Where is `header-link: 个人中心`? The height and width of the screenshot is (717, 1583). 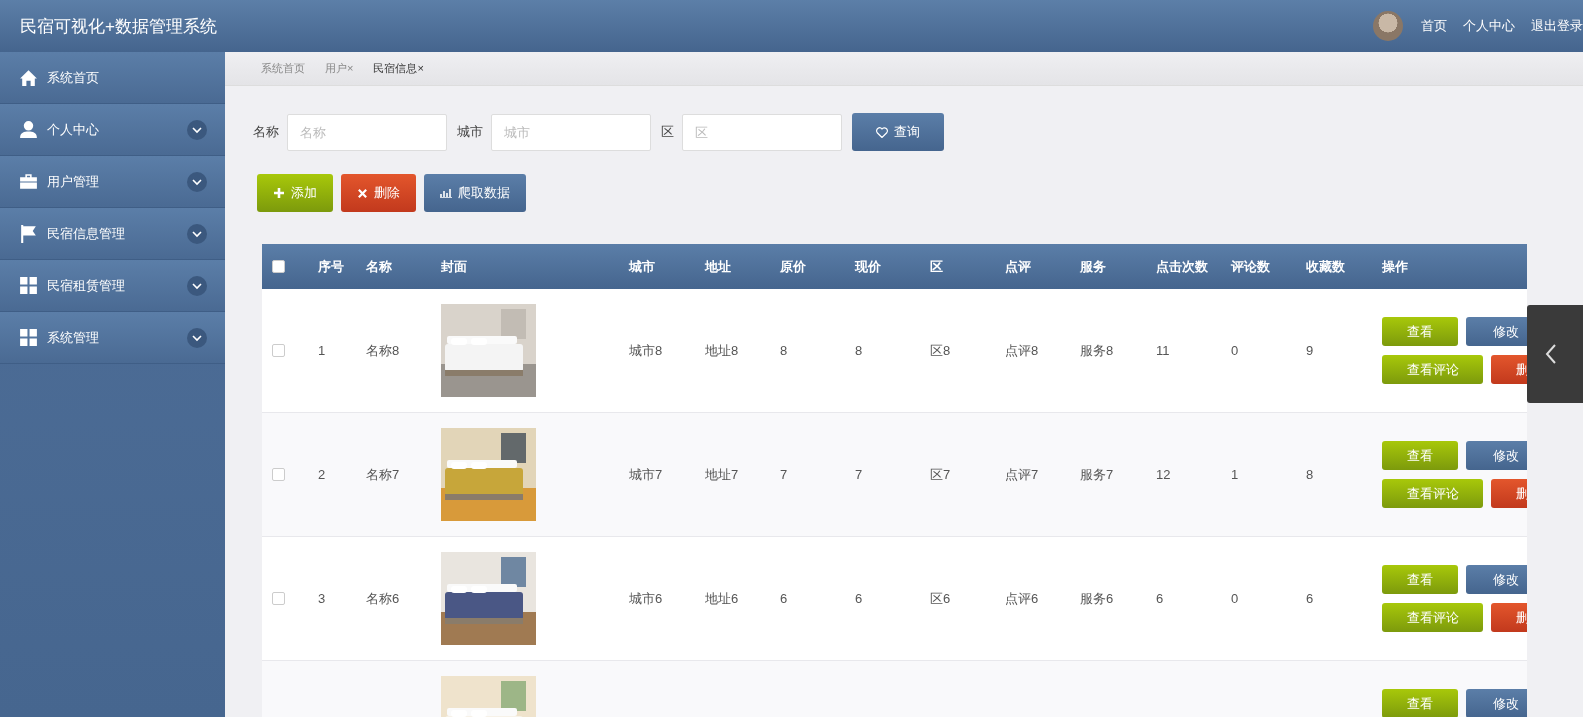
header-link: 个人中心 is located at coordinates (1489, 26).